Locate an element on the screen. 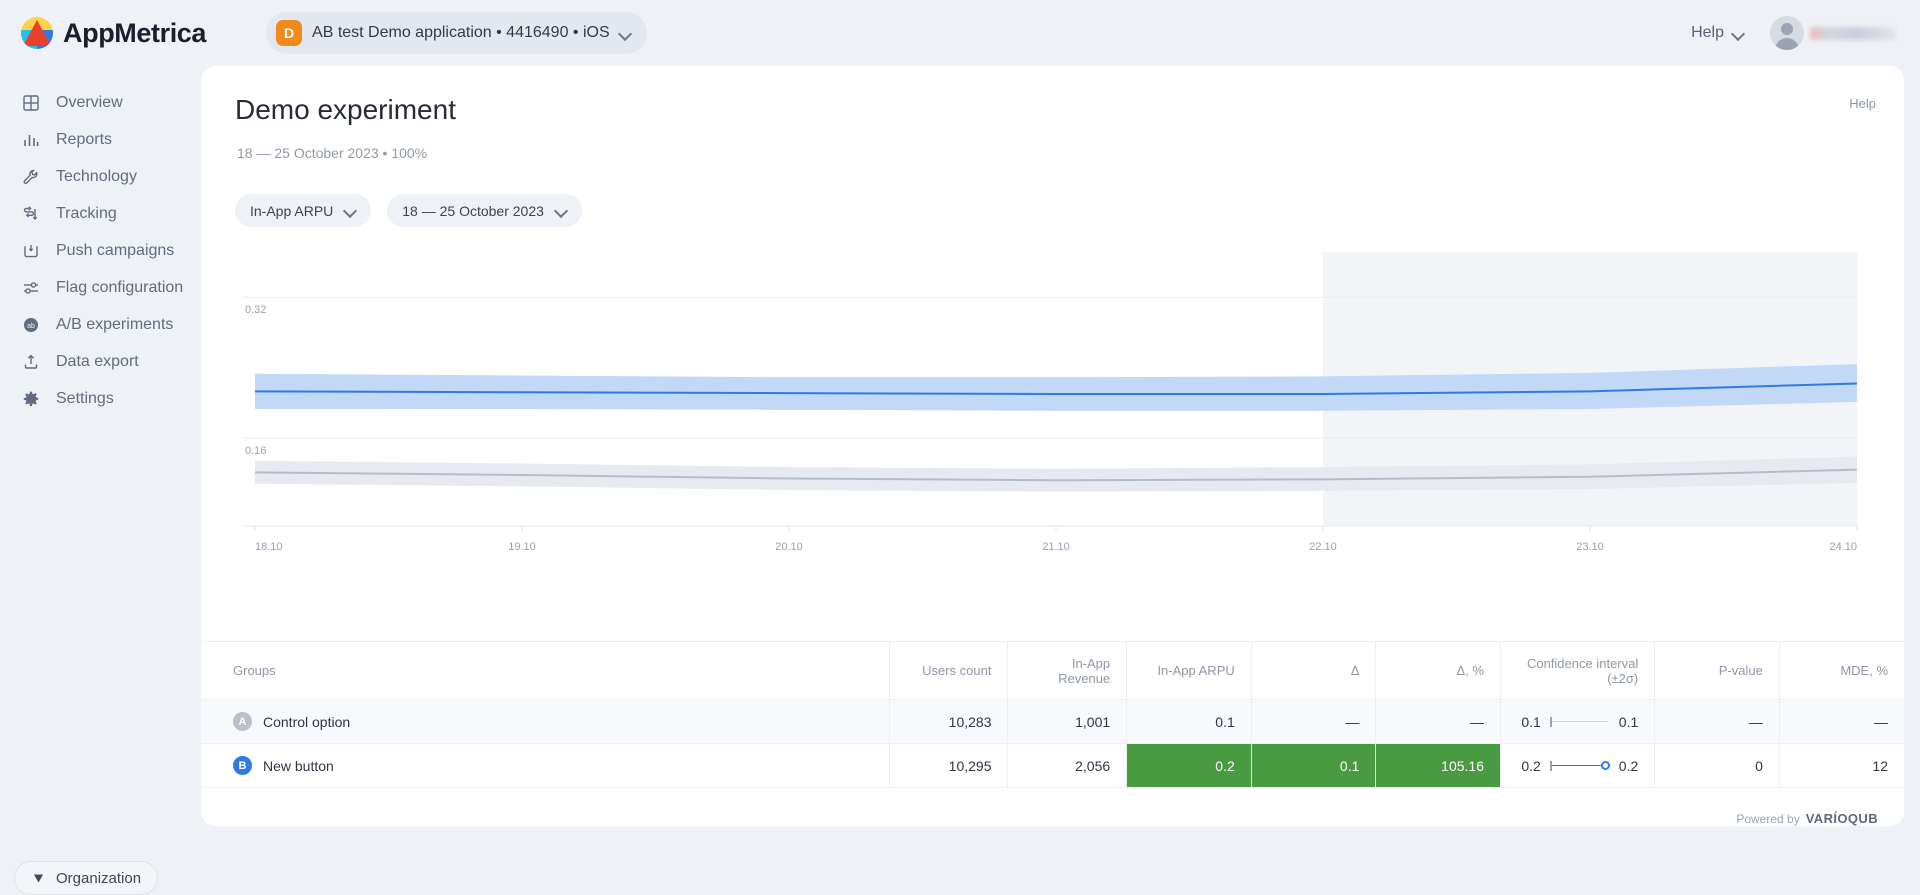  sidebar-item-label: Data export is located at coordinates (97, 361).